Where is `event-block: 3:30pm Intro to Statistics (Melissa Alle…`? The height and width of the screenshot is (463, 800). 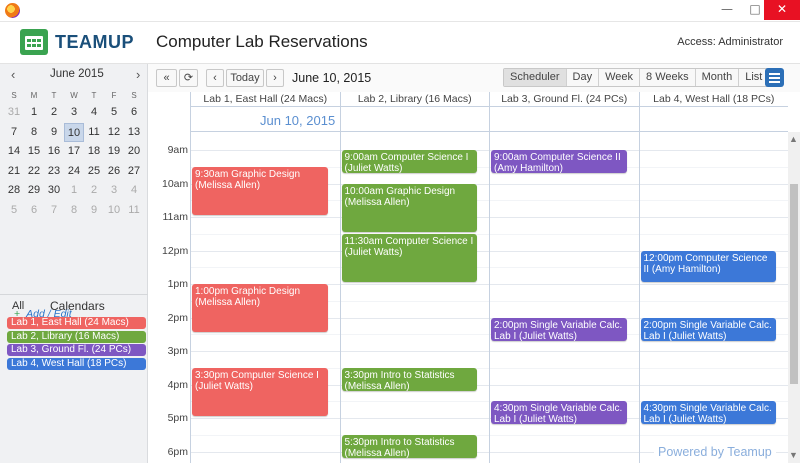 event-block: 3:30pm Intro to Statistics (Melissa Alle… is located at coordinates (409, 379).